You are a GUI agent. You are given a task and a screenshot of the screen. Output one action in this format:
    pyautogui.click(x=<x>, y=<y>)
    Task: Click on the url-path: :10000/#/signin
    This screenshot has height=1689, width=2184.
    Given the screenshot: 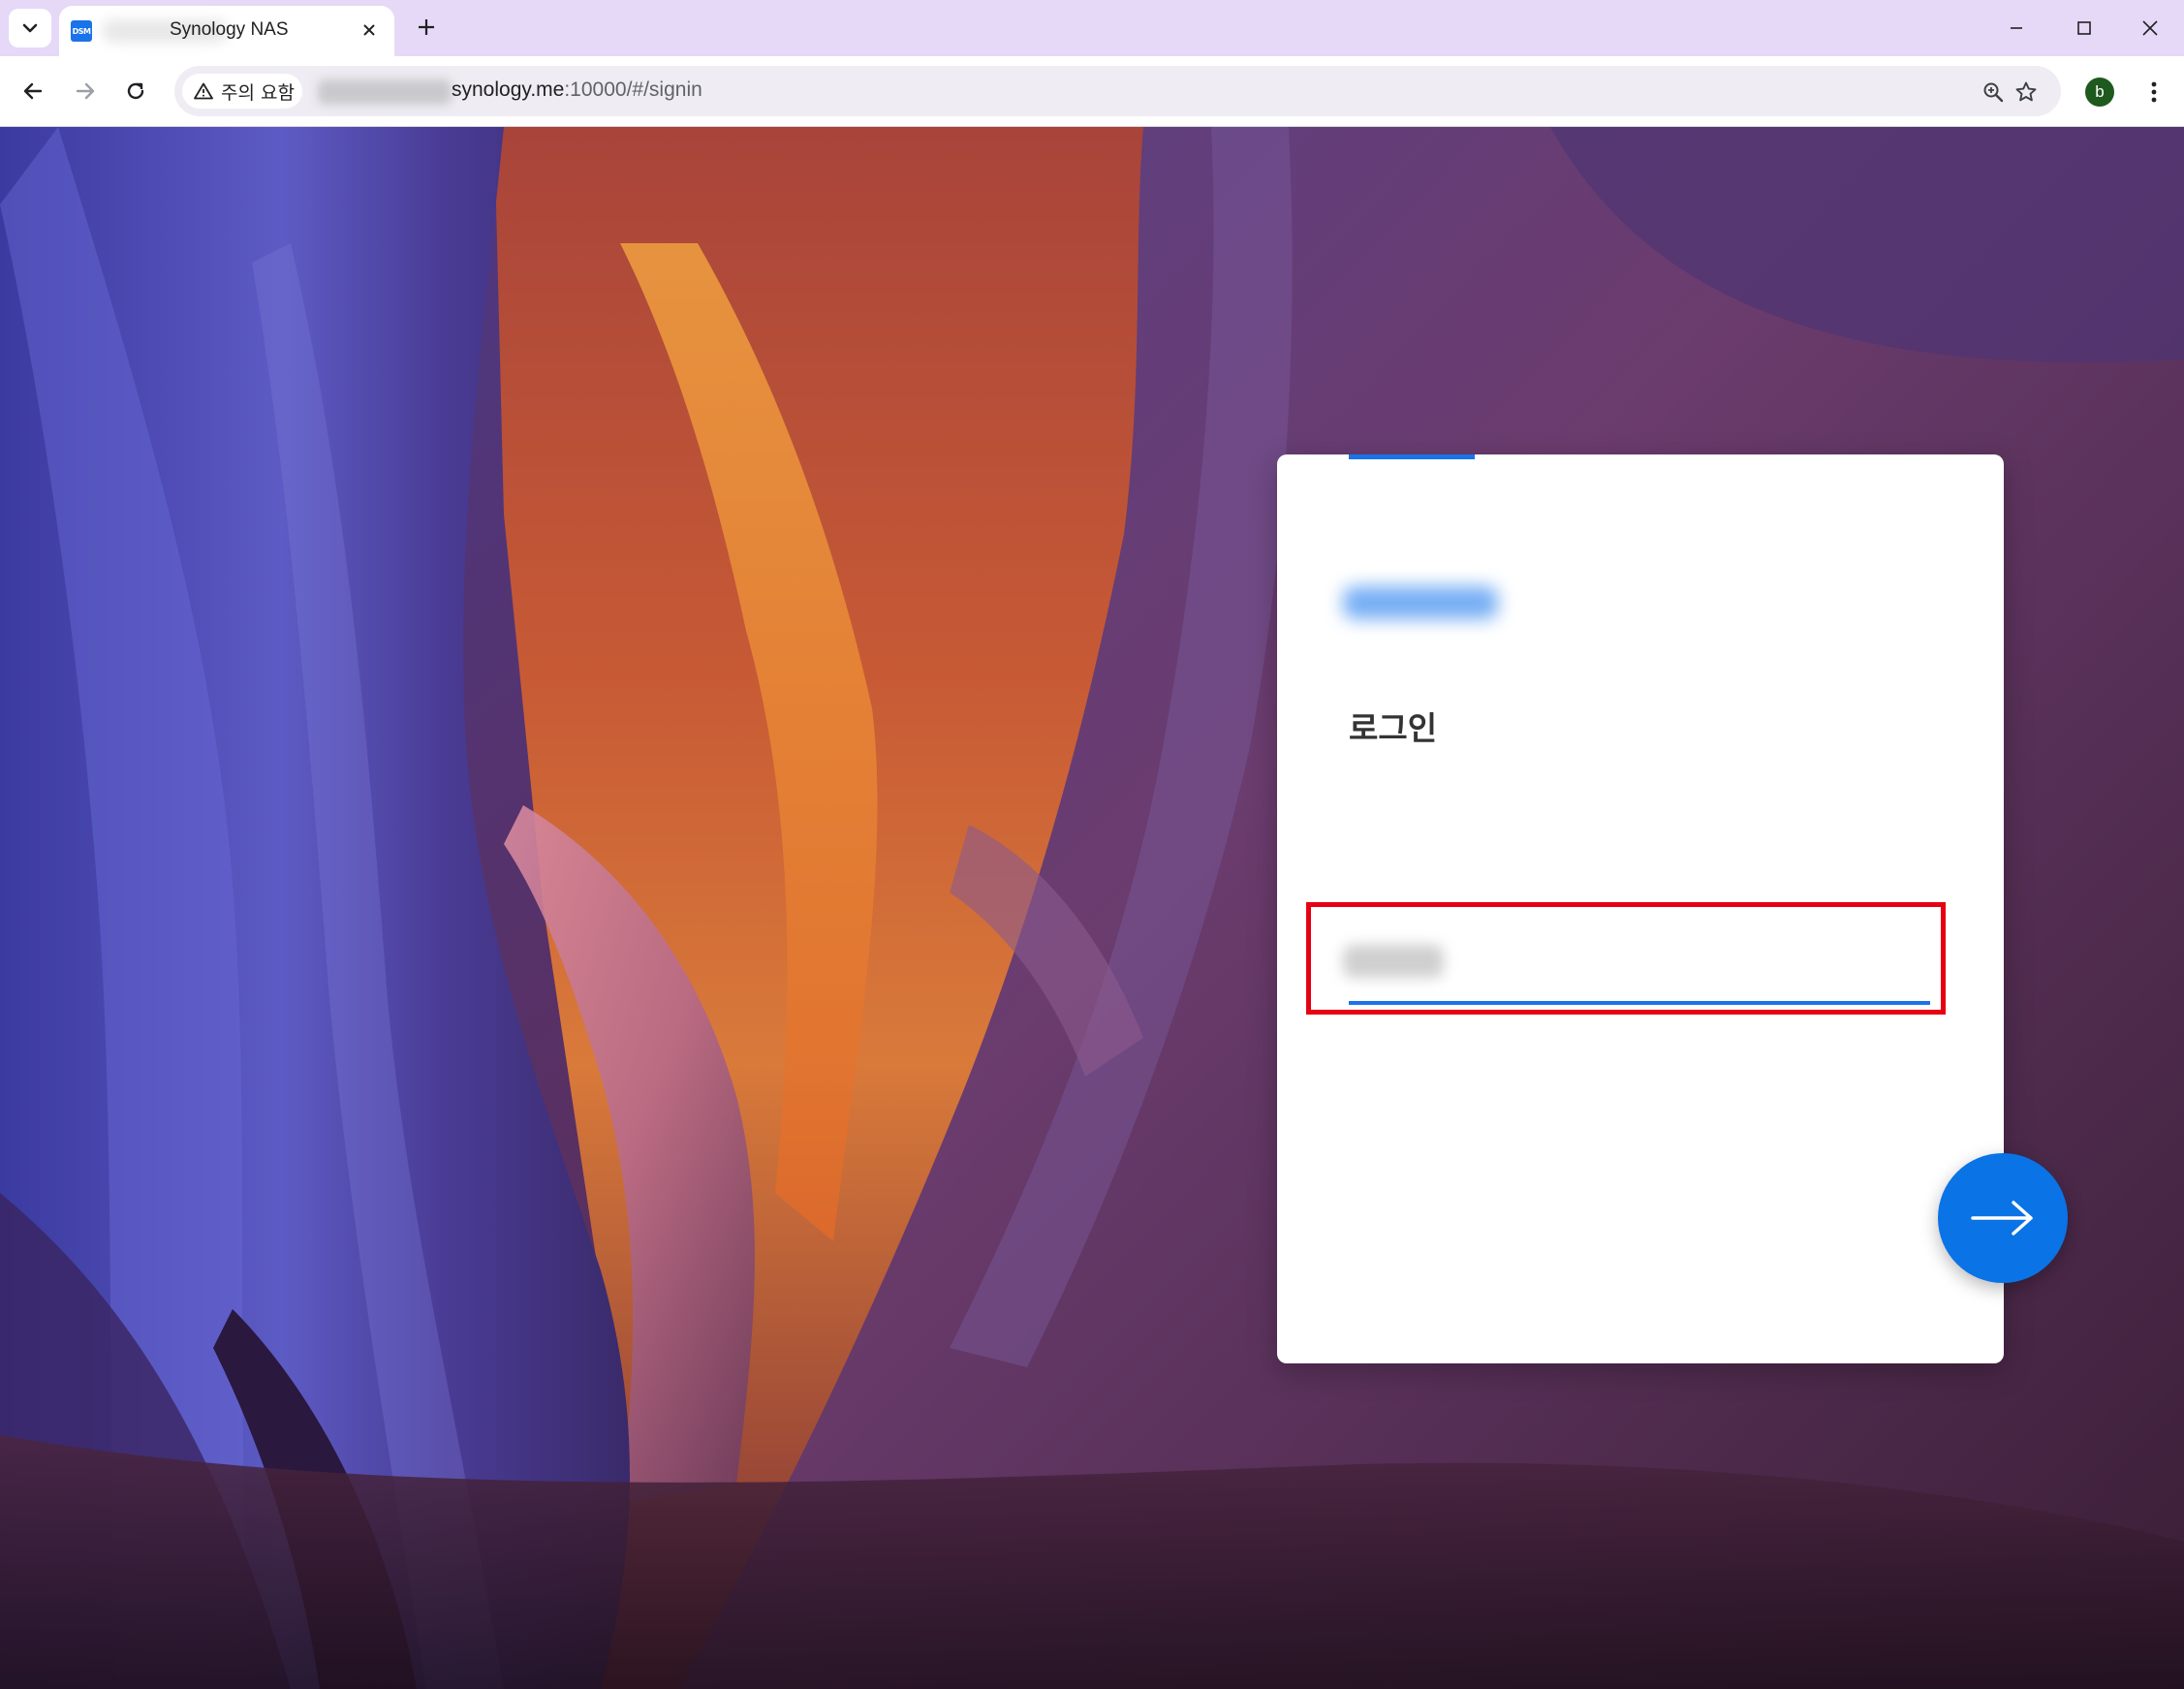 What is the action you would take?
    pyautogui.click(x=633, y=90)
    